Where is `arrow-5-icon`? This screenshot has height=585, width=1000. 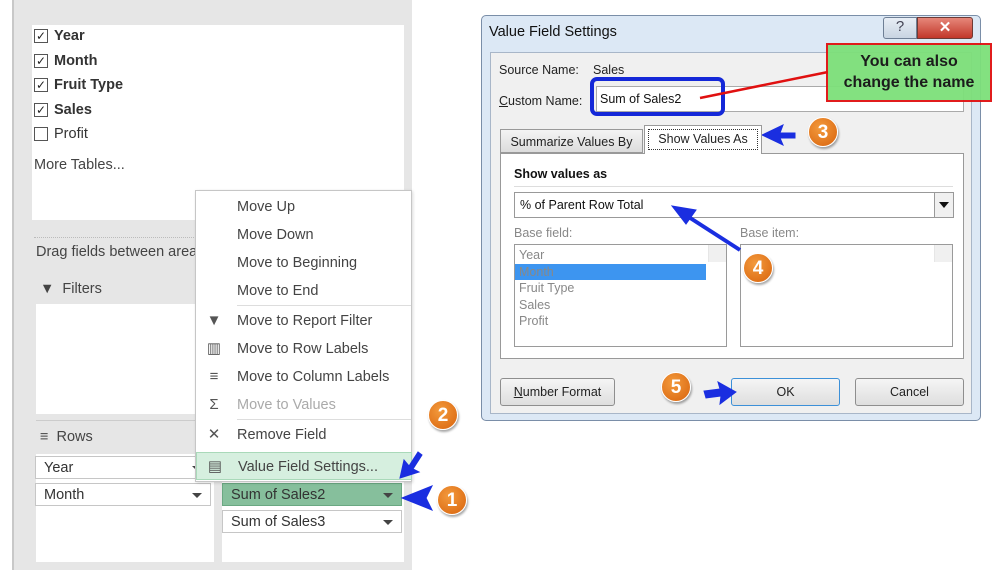
arrow-5-icon is located at coordinates (720, 393).